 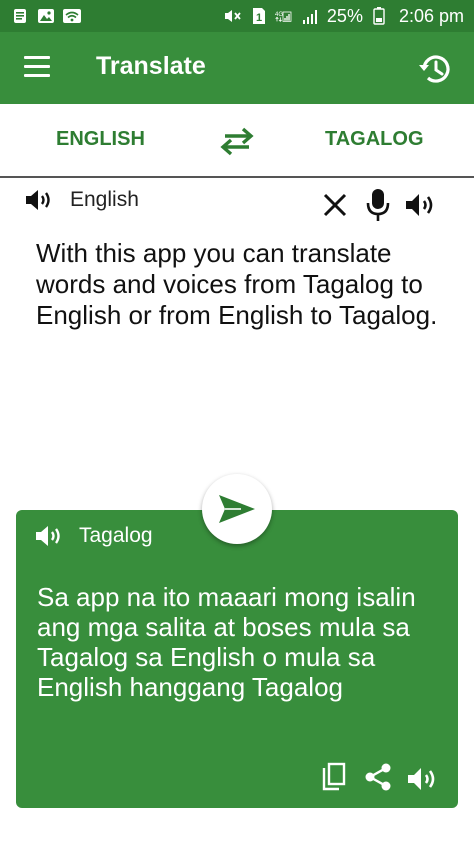 I want to click on share-icon, so click(x=378, y=777).